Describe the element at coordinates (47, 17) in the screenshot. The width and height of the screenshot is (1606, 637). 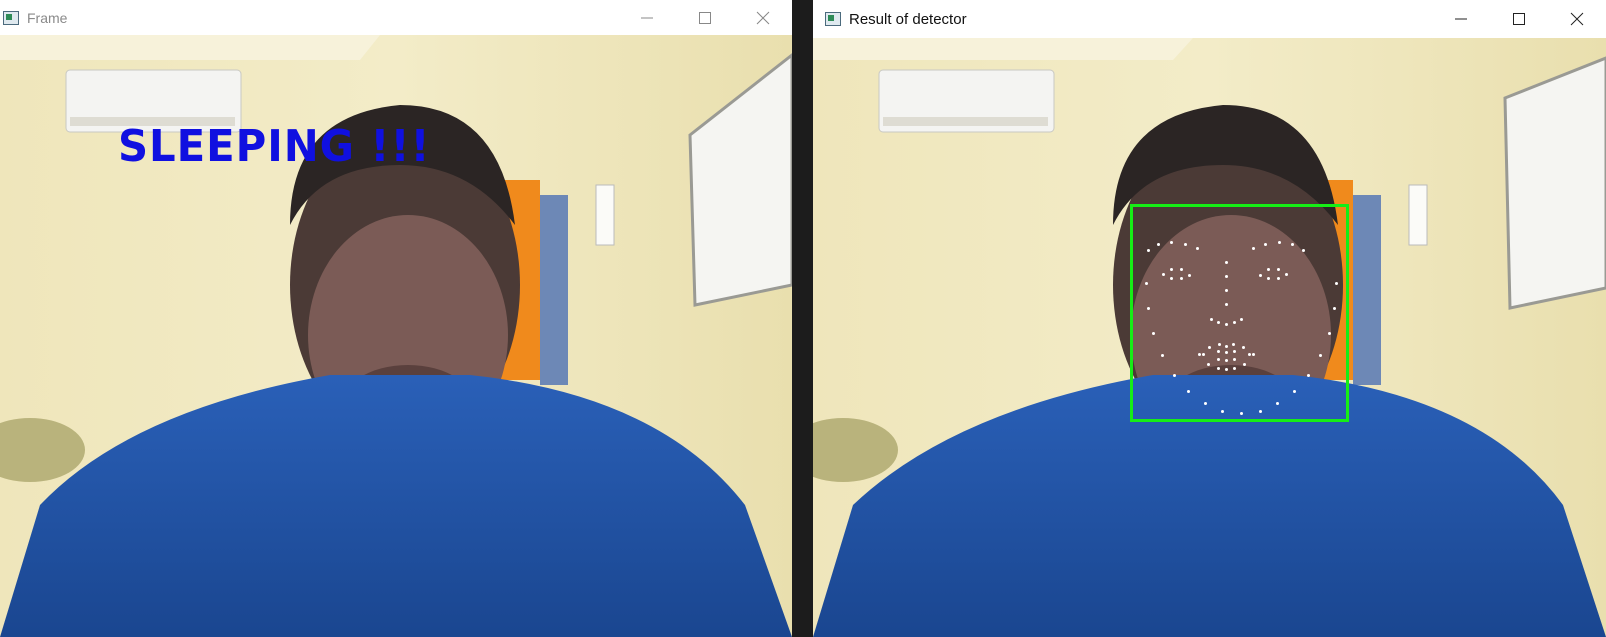
I see `window-title: Frame` at that location.